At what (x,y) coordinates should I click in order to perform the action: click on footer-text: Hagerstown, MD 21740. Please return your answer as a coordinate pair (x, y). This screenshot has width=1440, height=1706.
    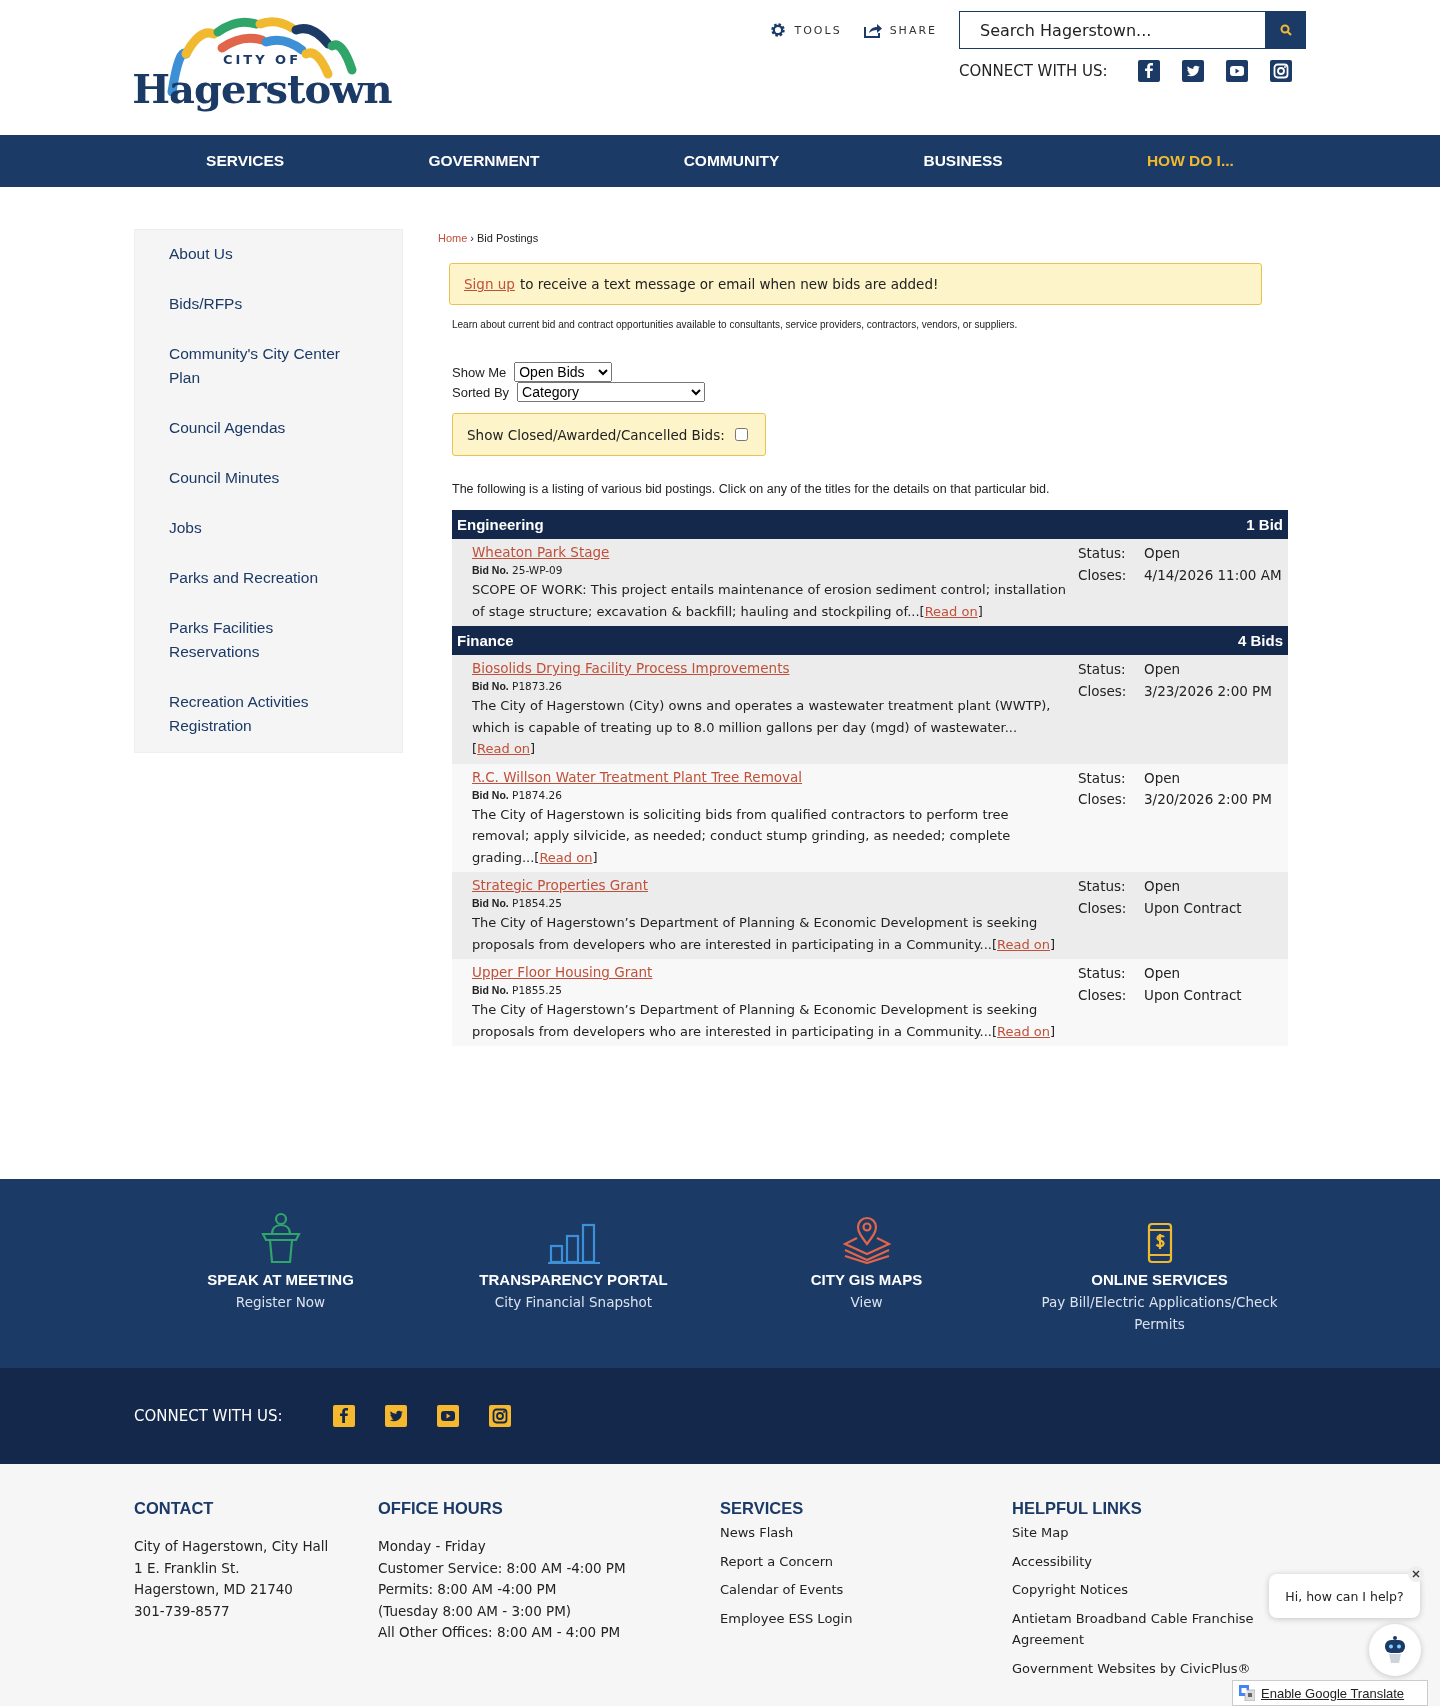
    Looking at the image, I should click on (214, 1589).